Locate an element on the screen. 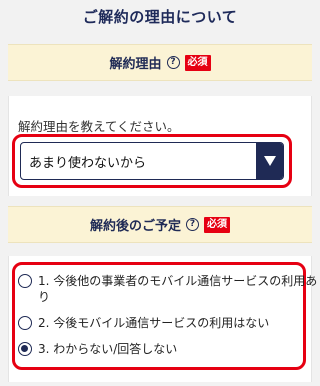  radio-option-1: 1. 今後他の事業者のモバイル通信サービスの利用あり is located at coordinates (167, 289).